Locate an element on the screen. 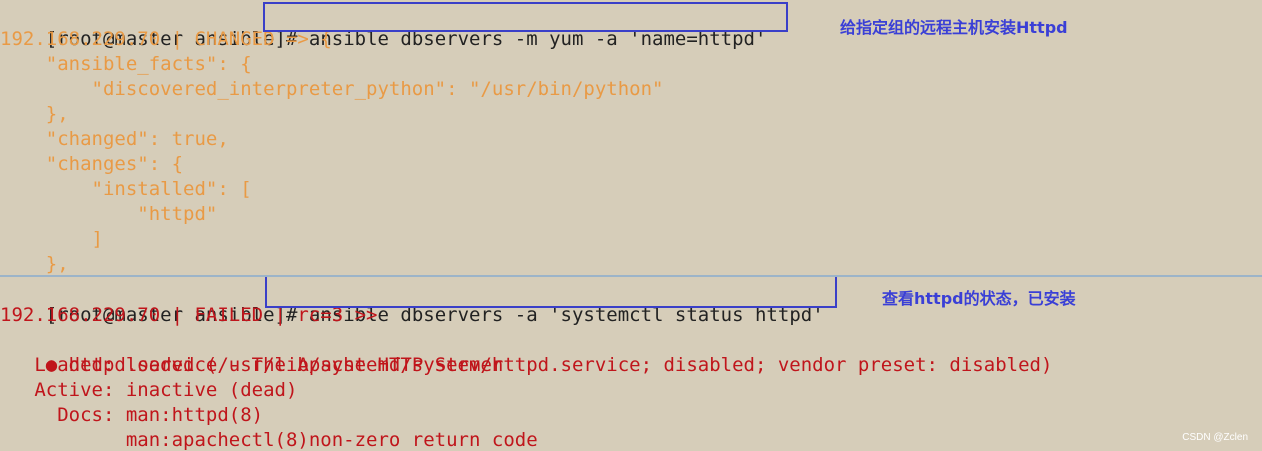  output-line: "ansible_facts": { is located at coordinates (126, 64).